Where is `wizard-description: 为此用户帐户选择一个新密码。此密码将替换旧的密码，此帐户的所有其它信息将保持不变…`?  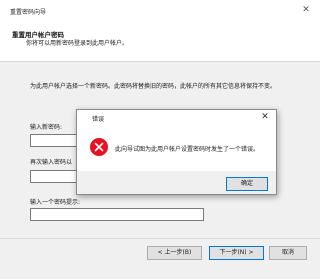
wizard-description: 为此用户帐户选择一个新密码。此密码将替换旧的密码，此帐户的所有其它信息将保持不变… is located at coordinates (153, 86).